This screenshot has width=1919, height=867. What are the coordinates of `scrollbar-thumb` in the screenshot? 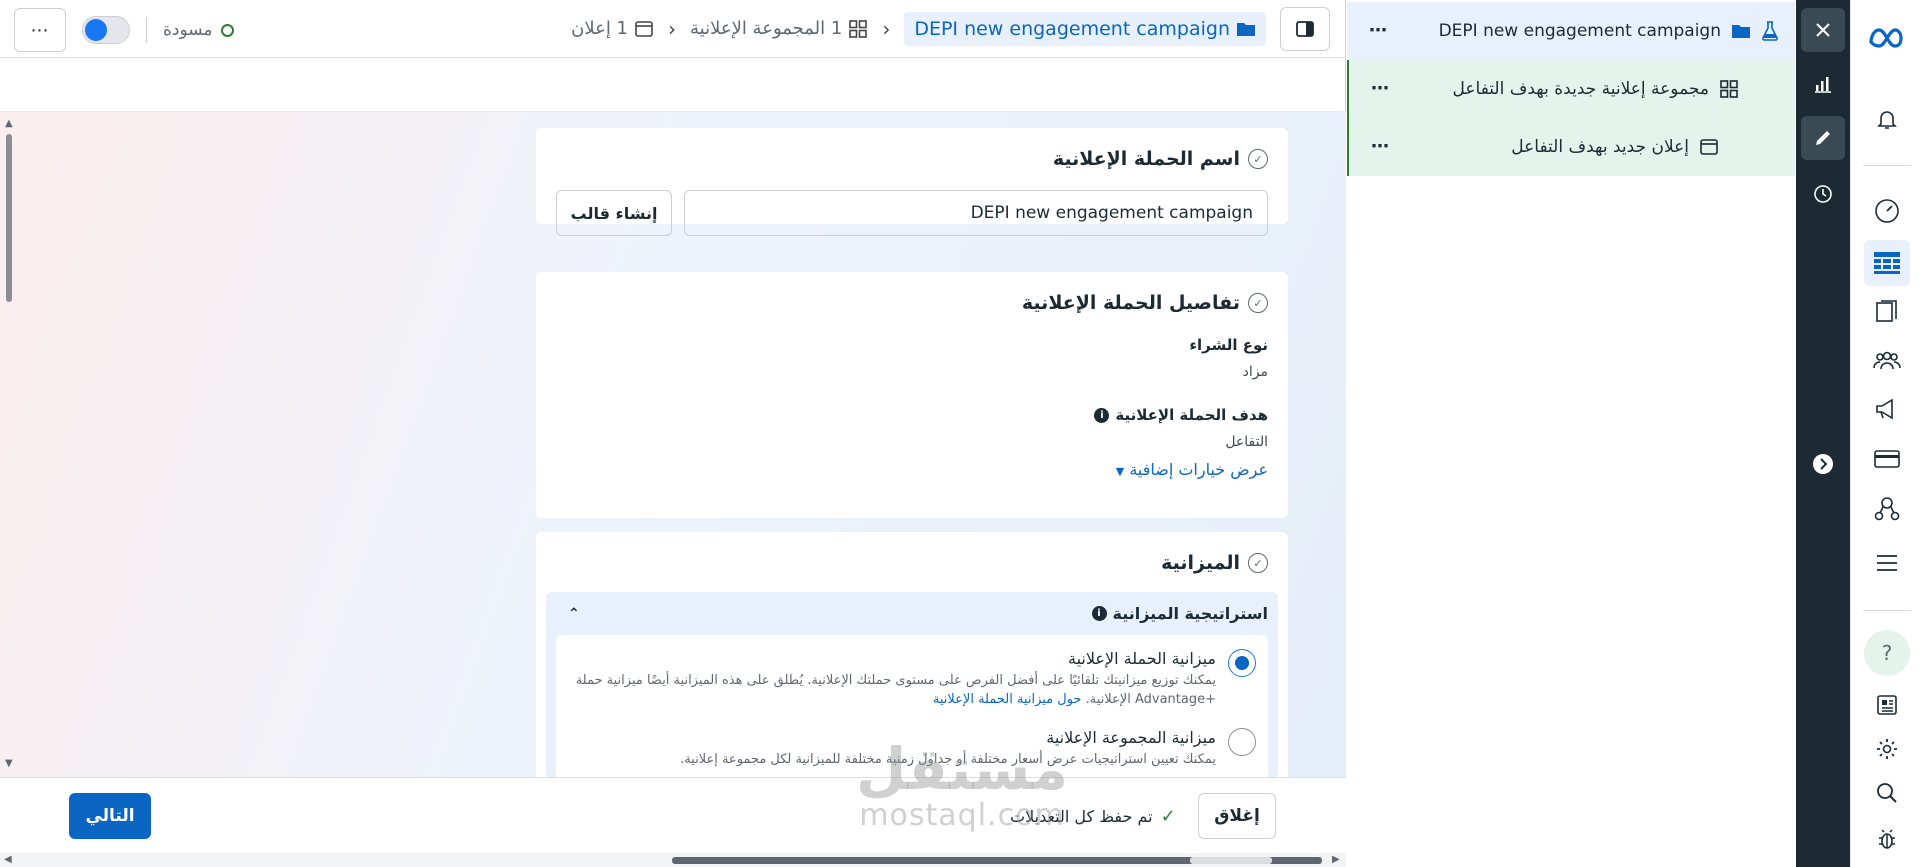 It's located at (9, 218).